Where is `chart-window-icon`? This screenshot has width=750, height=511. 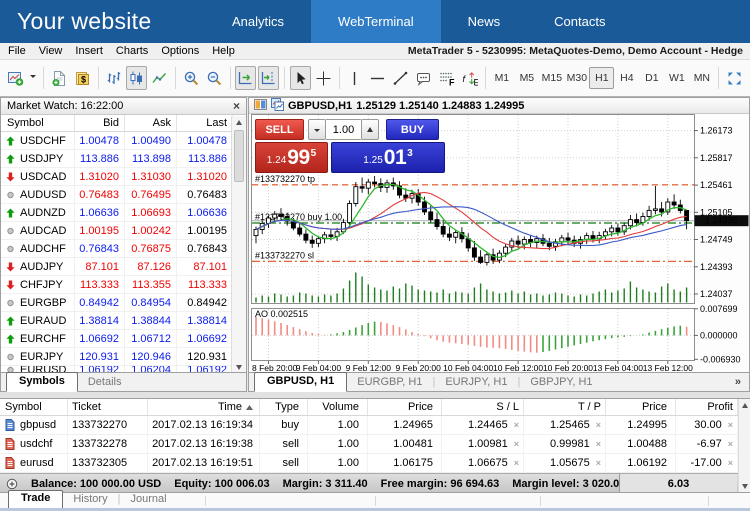
chart-window-icon is located at coordinates (277, 105).